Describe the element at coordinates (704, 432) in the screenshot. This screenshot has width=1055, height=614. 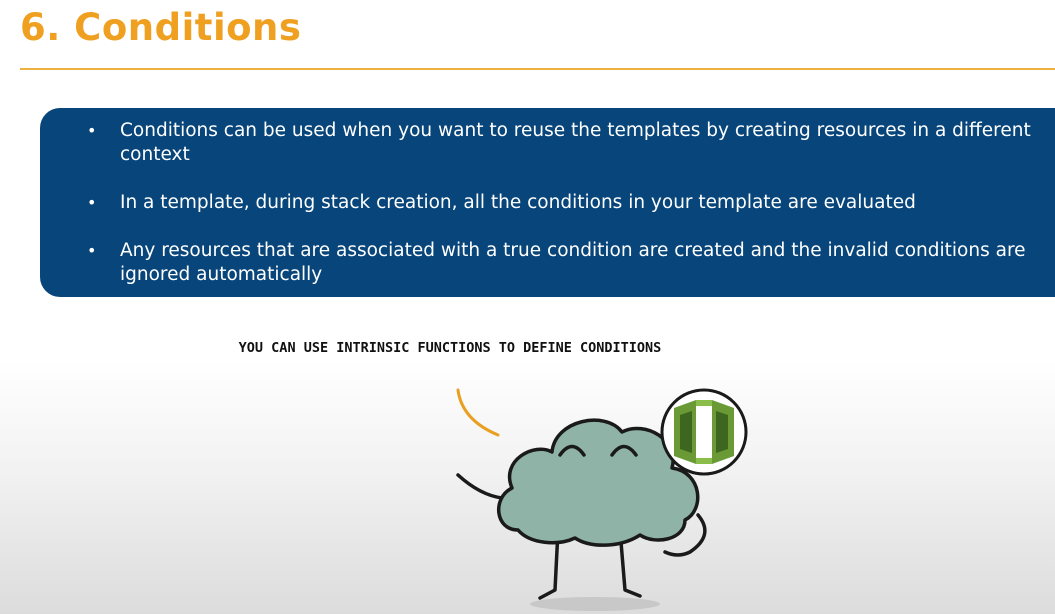
I see `cloudformation-icon` at that location.